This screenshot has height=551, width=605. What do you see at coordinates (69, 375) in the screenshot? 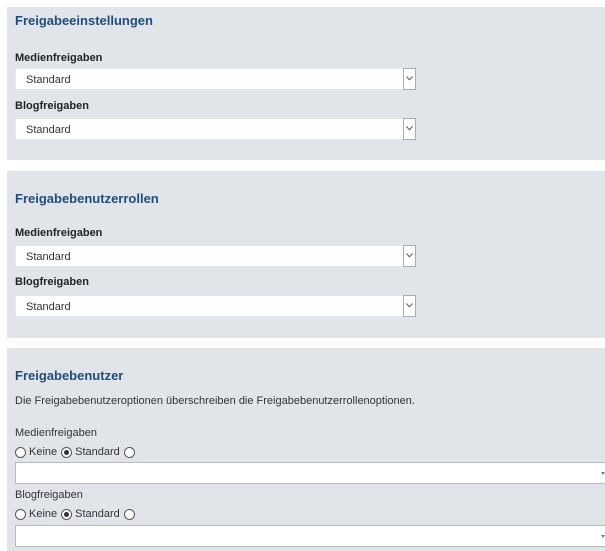
I see `section-title: Freigabebenutzer` at bounding box center [69, 375].